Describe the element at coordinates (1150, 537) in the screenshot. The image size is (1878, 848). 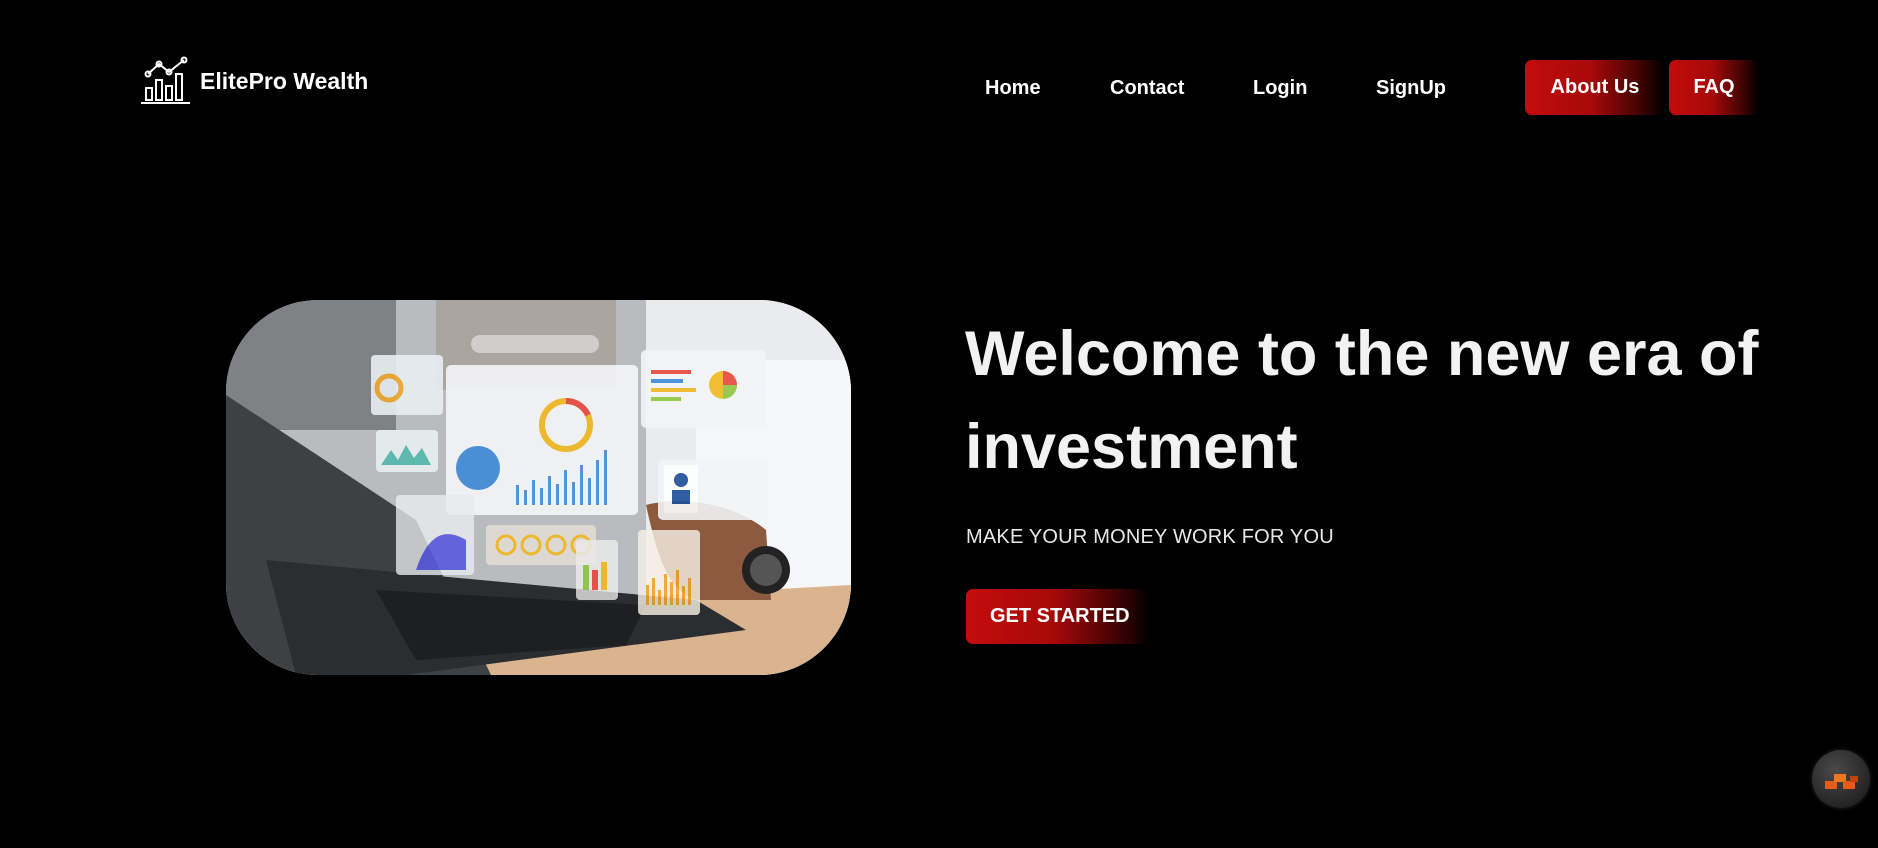
I see `hero-subtitle: MAKE YOUR MONEY WORK FOR YOU` at that location.